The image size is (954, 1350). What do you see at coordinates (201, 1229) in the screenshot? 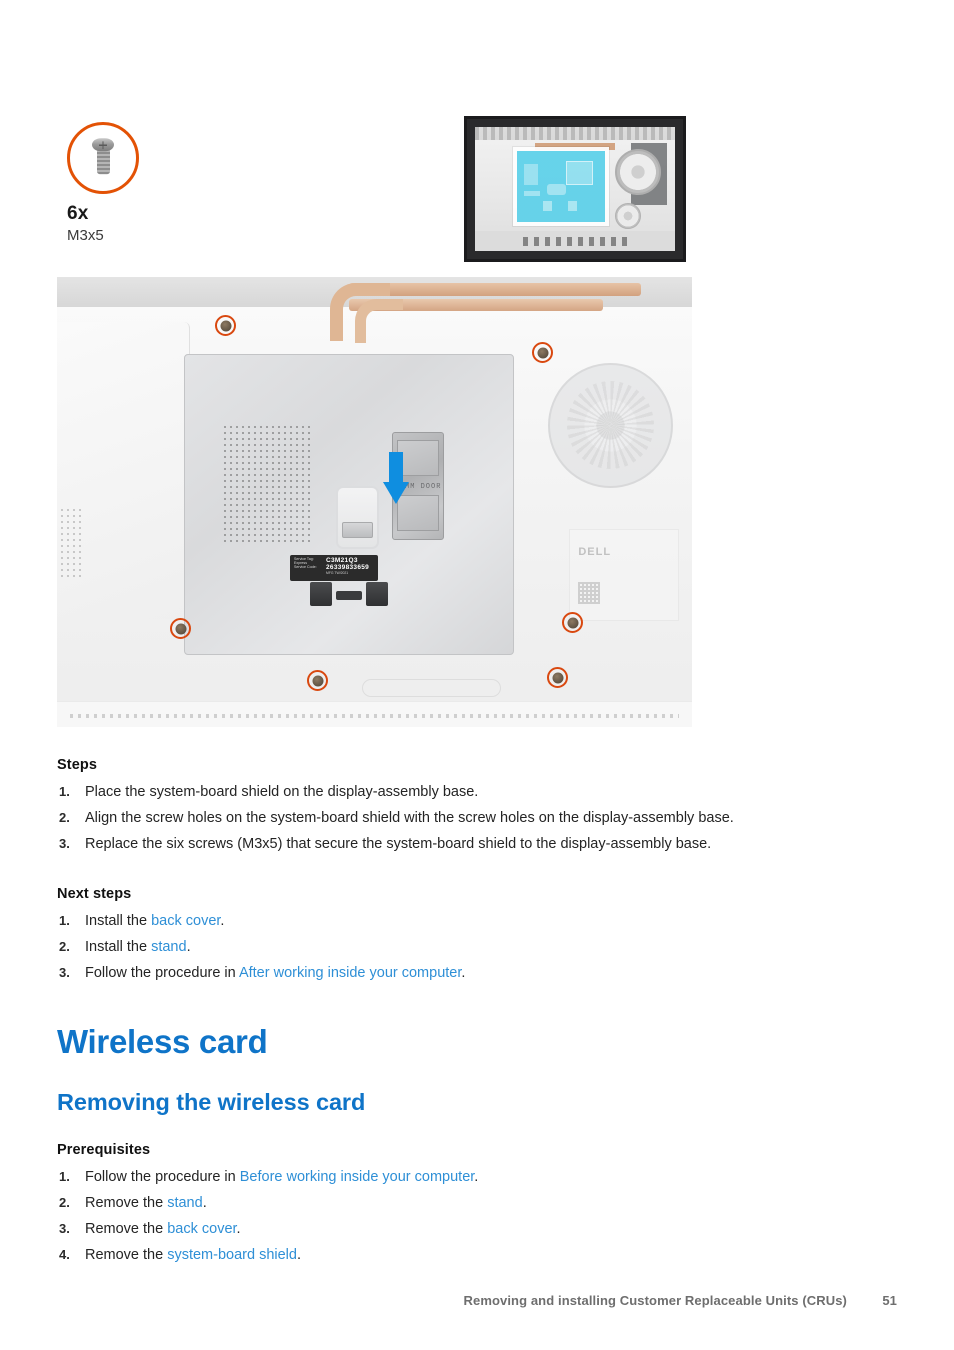
I see `link-back-cover-prereq: back cover` at bounding box center [201, 1229].